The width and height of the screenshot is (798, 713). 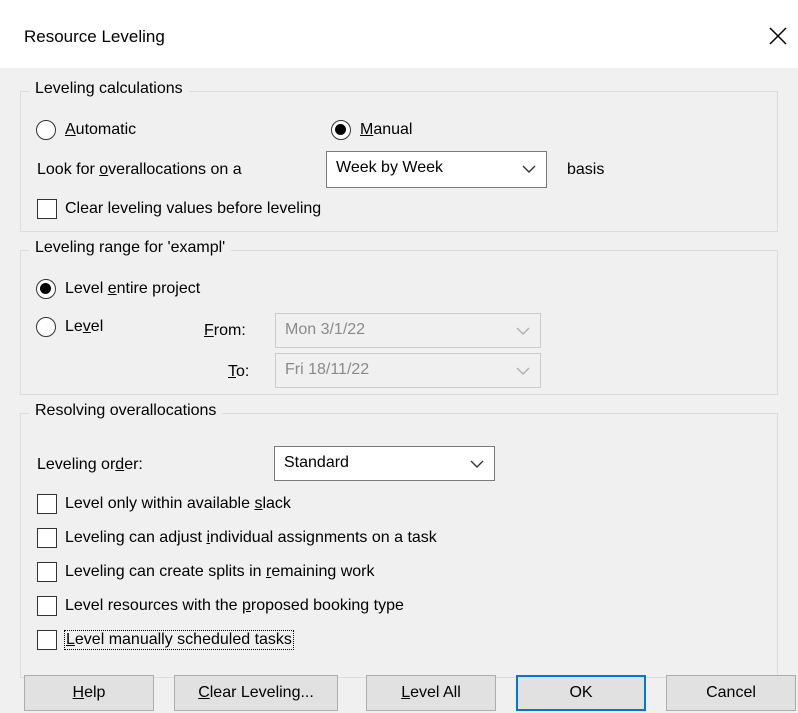 What do you see at coordinates (109, 89) in the screenshot?
I see `group-title-calculations: Leveling calculations` at bounding box center [109, 89].